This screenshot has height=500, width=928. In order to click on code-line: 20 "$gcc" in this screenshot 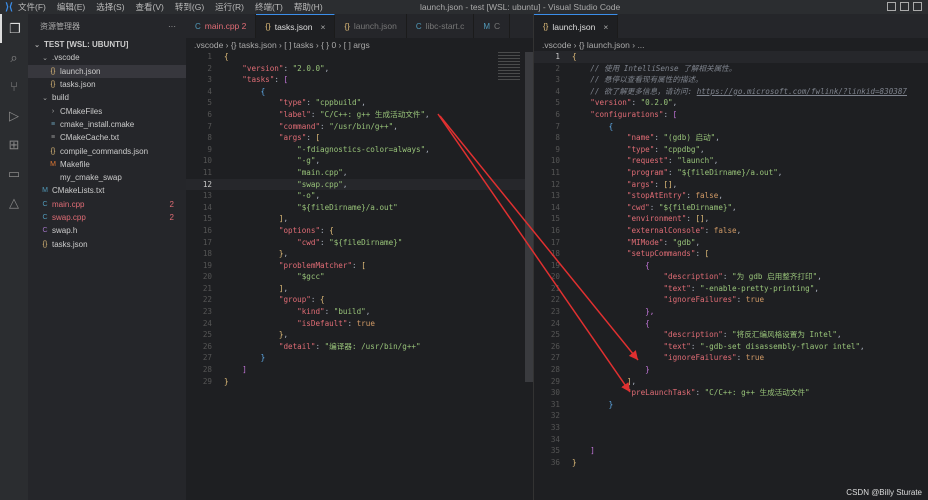, I will do `click(359, 277)`.